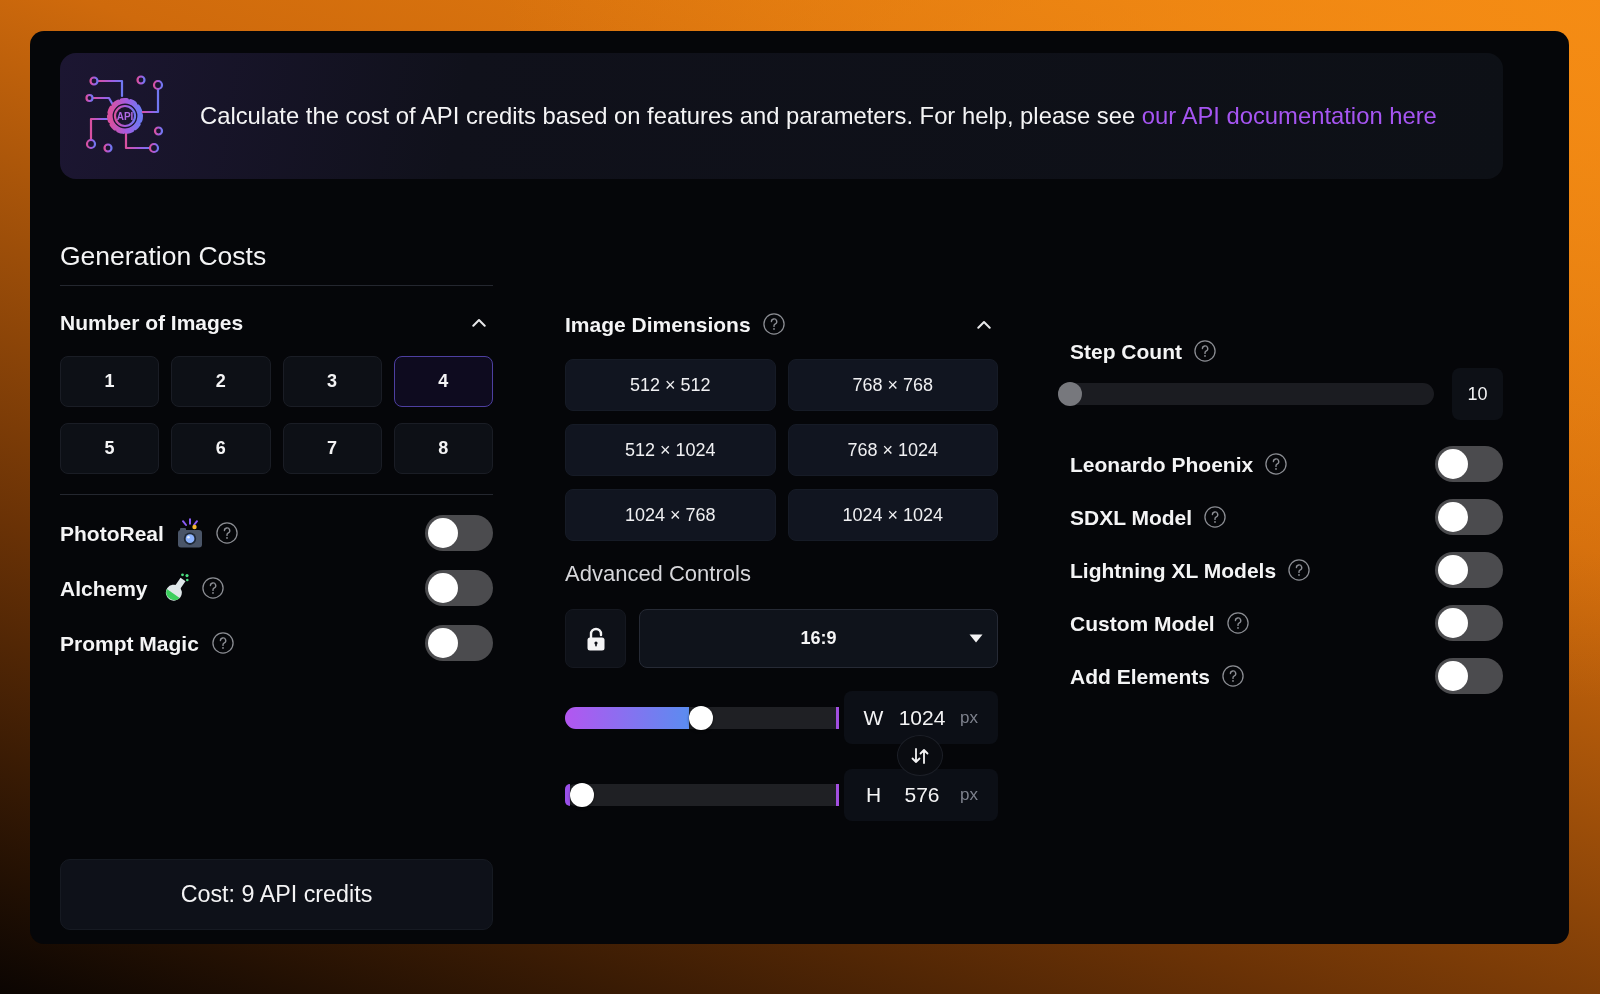 This screenshot has height=994, width=1600. Describe the element at coordinates (658, 324) in the screenshot. I see `section-heading: Image Dimensions` at that location.